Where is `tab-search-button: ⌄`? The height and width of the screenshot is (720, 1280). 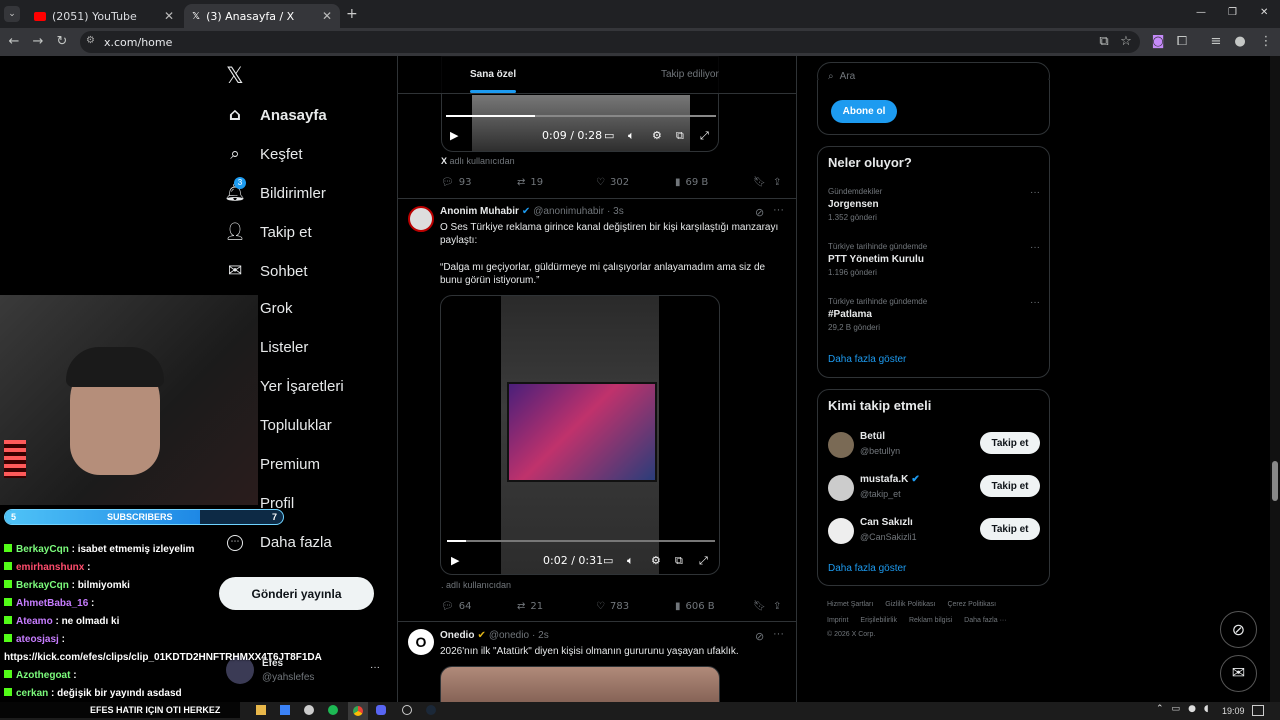 tab-search-button: ⌄ is located at coordinates (12, 14).